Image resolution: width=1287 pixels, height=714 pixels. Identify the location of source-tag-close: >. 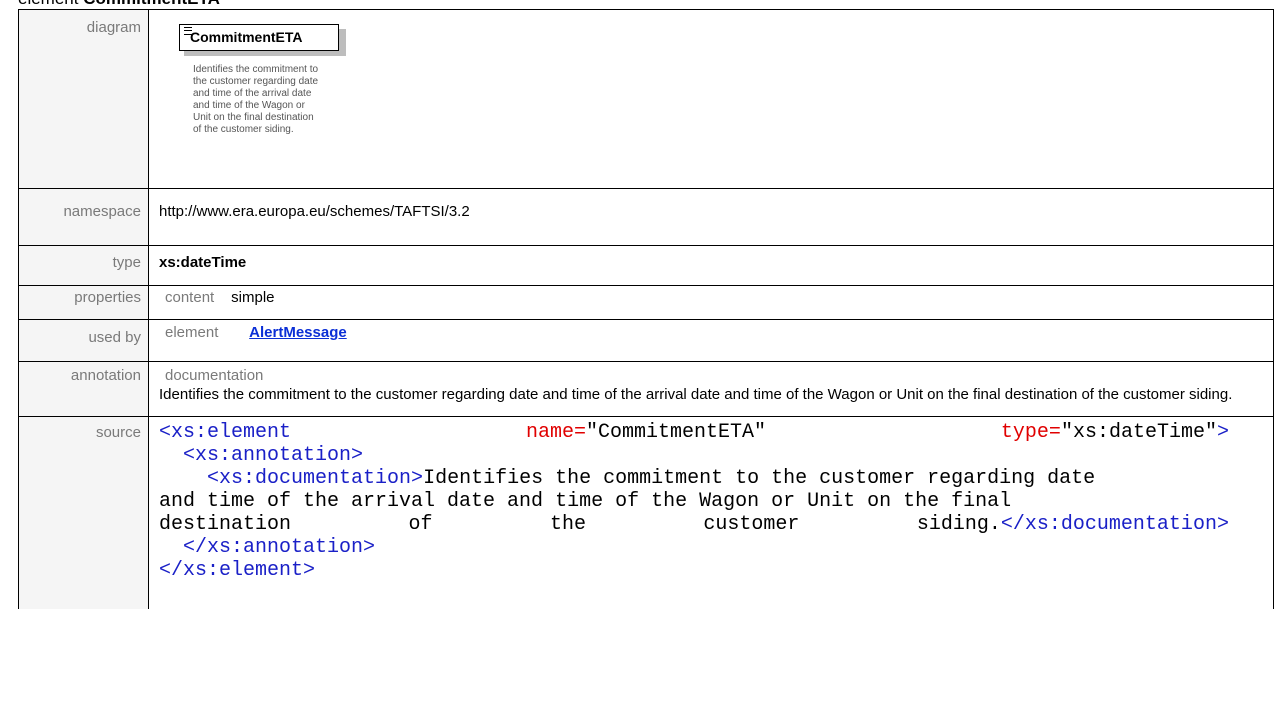
(1222, 432).